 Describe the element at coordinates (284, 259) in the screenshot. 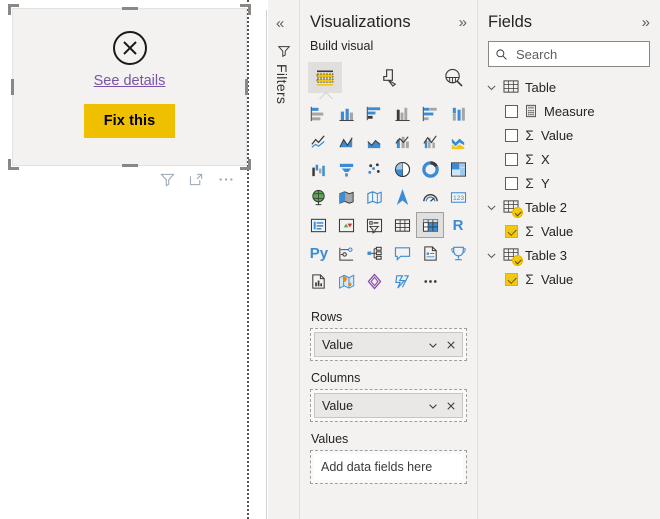

I see `filters-pane-collapsed: « Filters` at that location.